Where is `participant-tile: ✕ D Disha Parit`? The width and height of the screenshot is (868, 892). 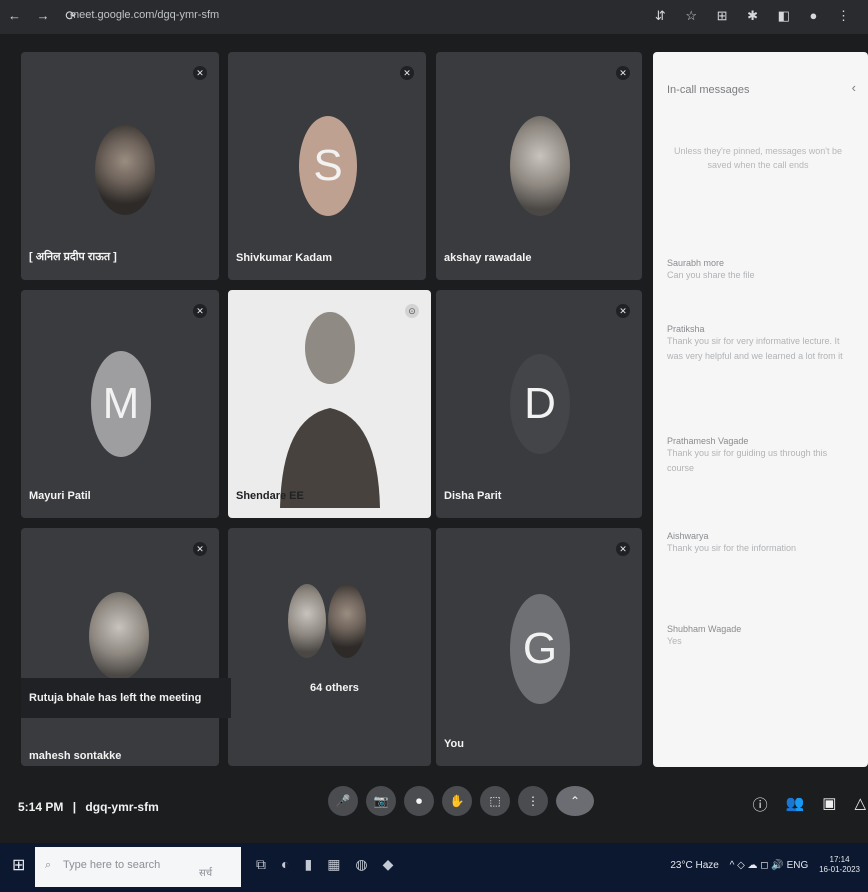
participant-tile: ✕ D Disha Parit is located at coordinates (539, 404).